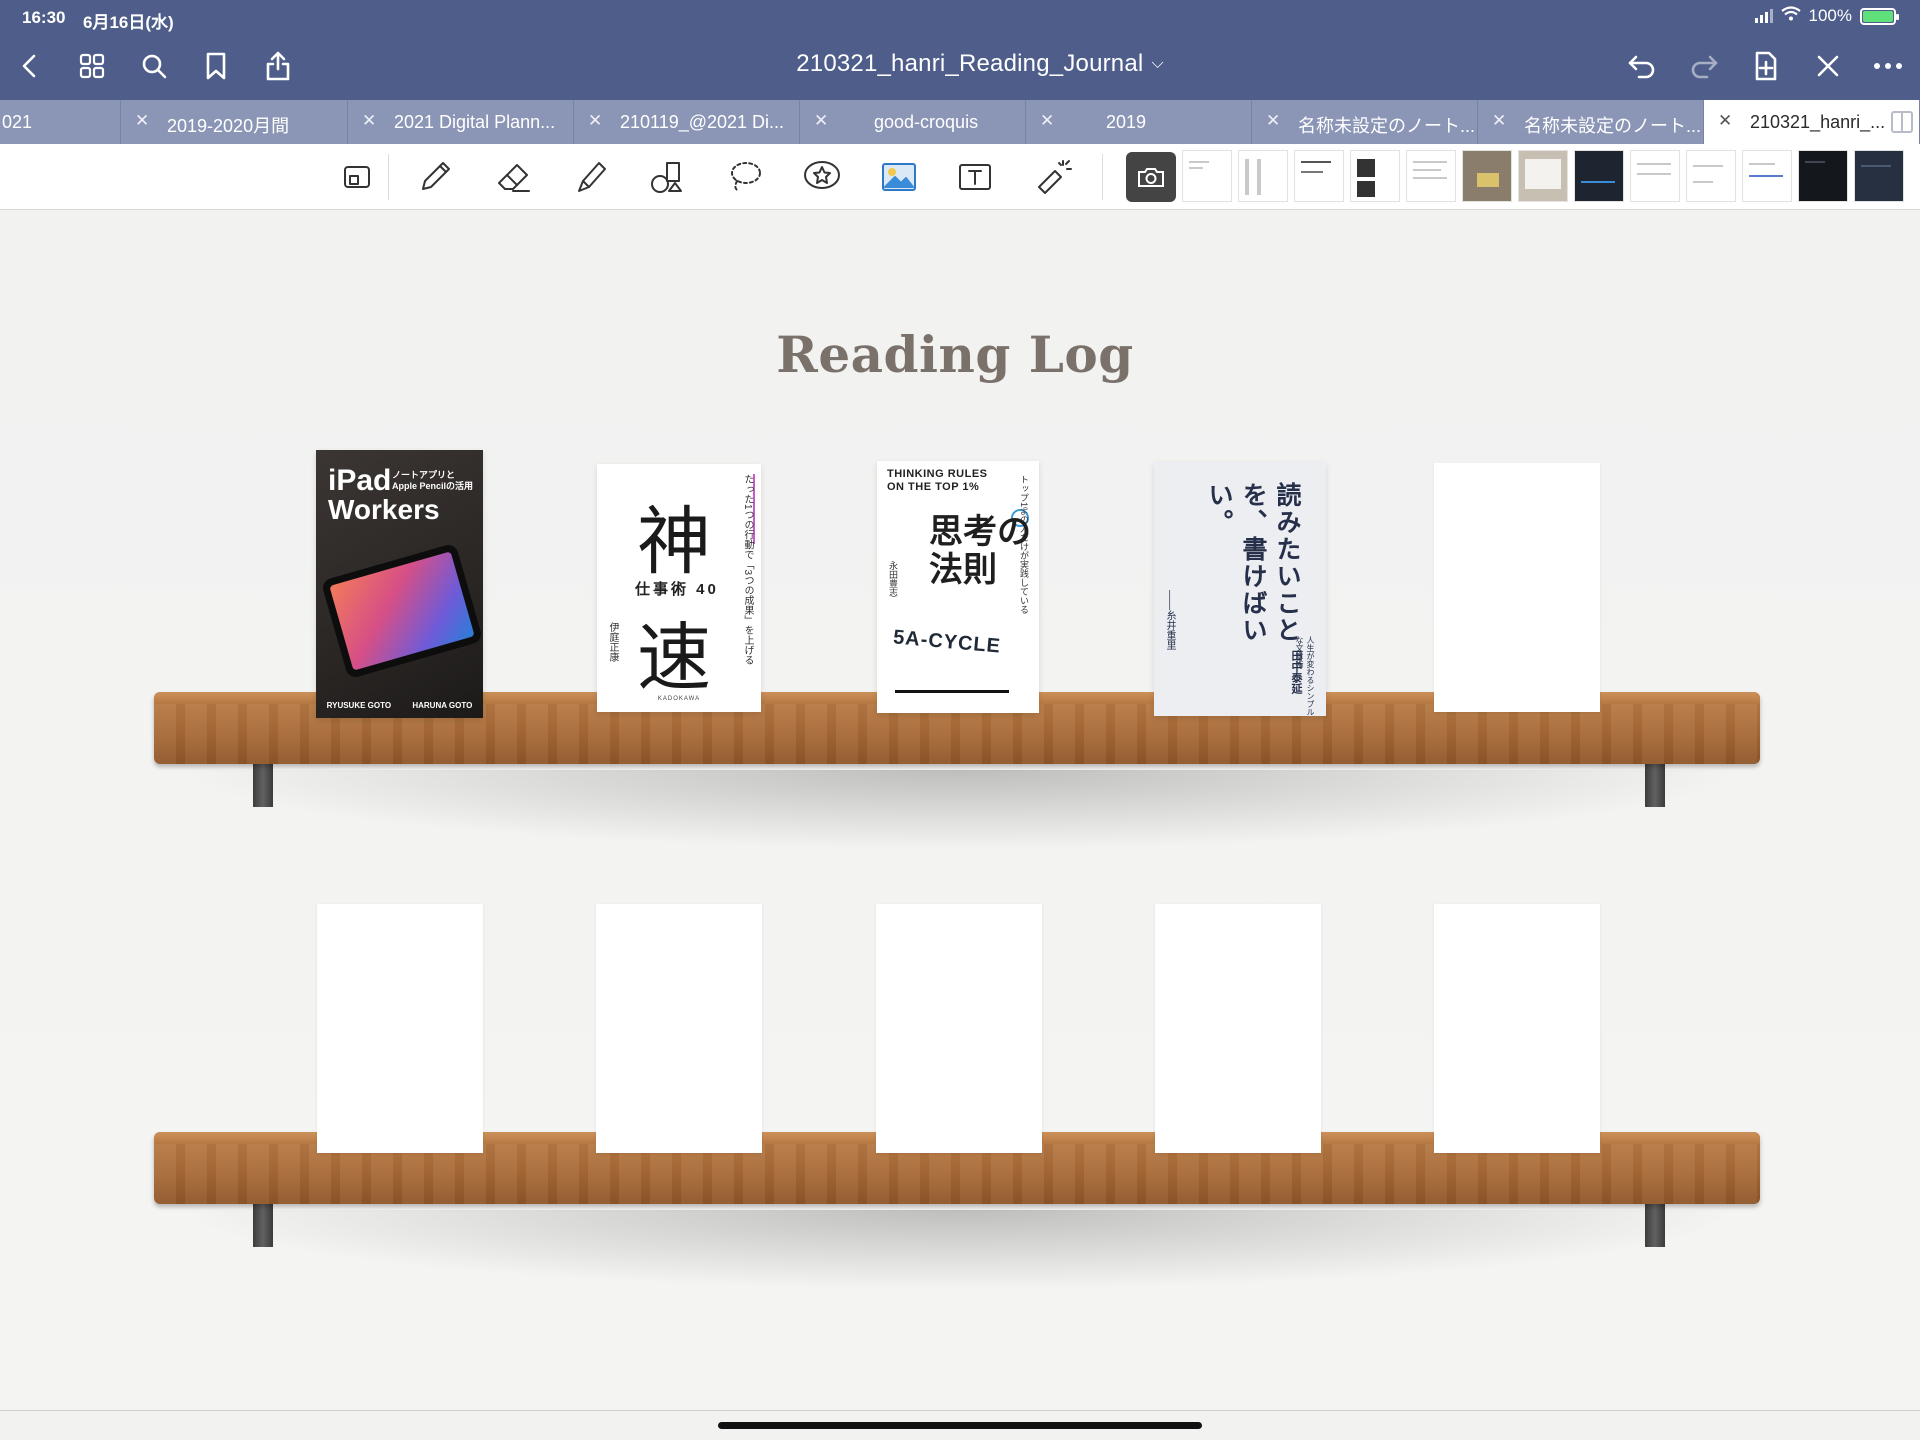  I want to click on book-title-line: 法則, so click(963, 570).